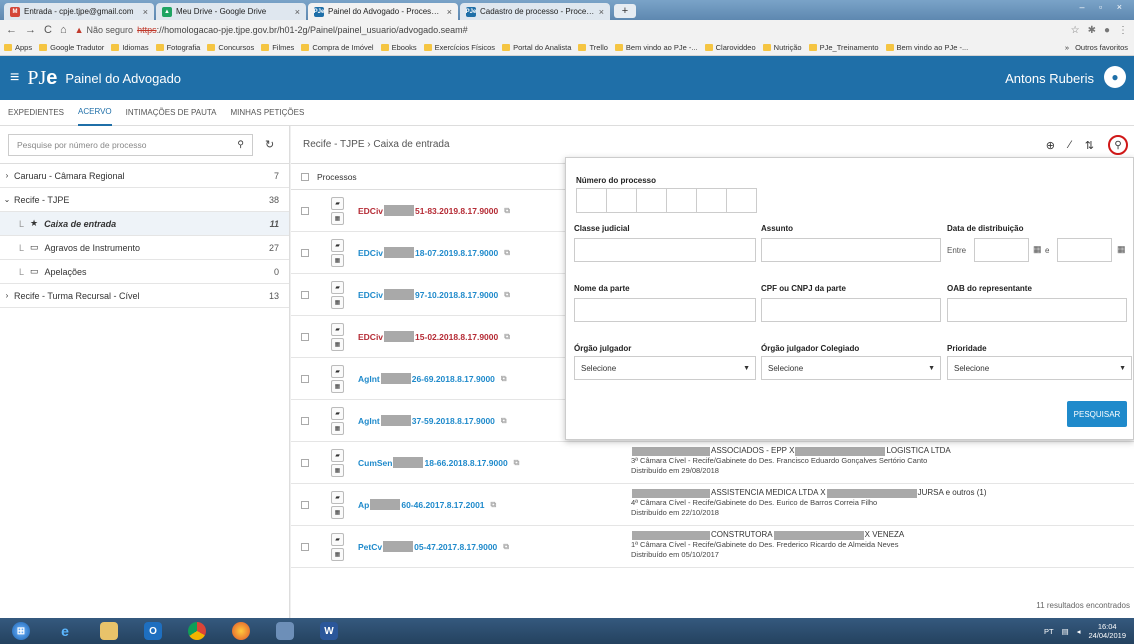 Image resolution: width=1134 pixels, height=644 pixels. What do you see at coordinates (1037, 310) in the screenshot?
I see `oab-input` at bounding box center [1037, 310].